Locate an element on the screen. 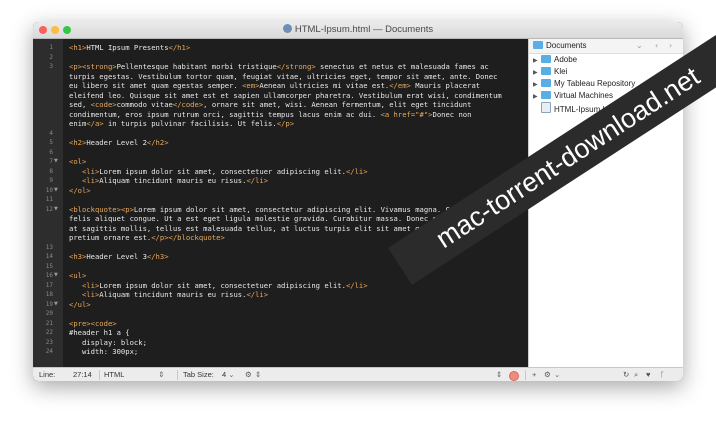  code-line: pretium ornare est.</p></blockquote> is located at coordinates (147, 237).